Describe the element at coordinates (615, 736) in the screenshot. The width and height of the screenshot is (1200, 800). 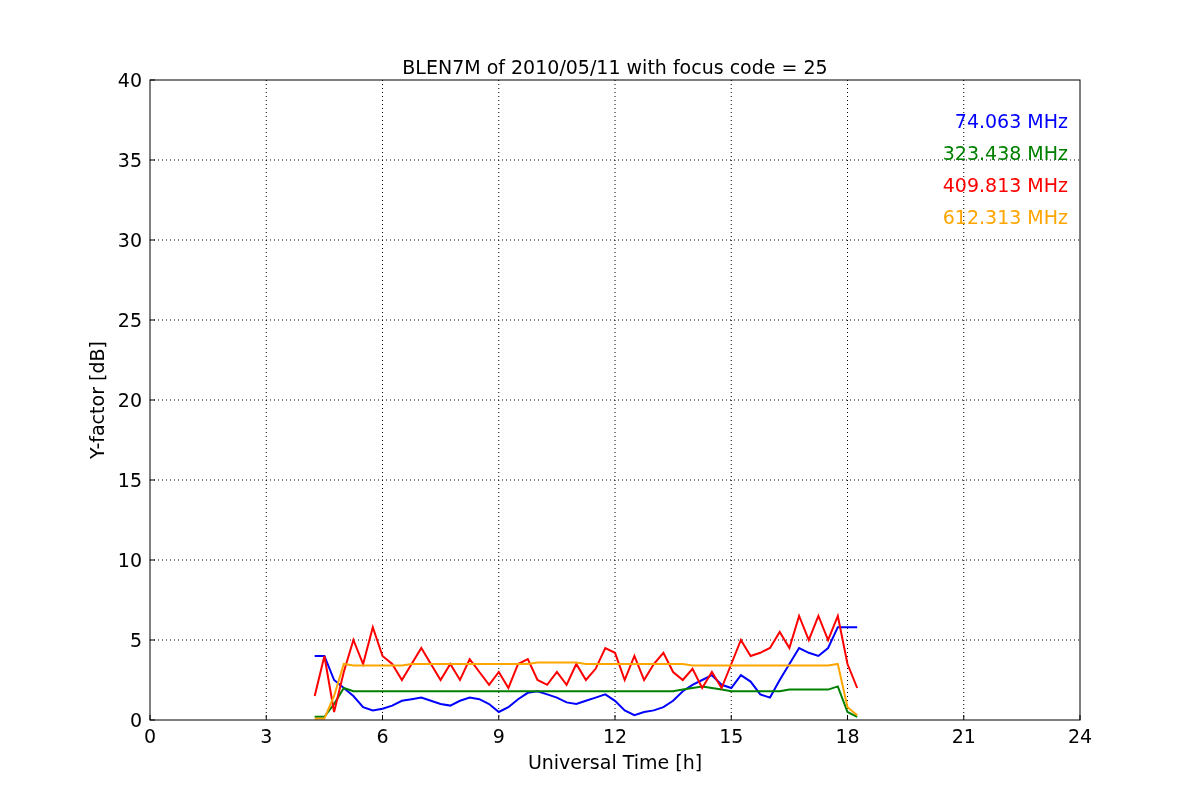
I see `x-tick-label: 12` at that location.